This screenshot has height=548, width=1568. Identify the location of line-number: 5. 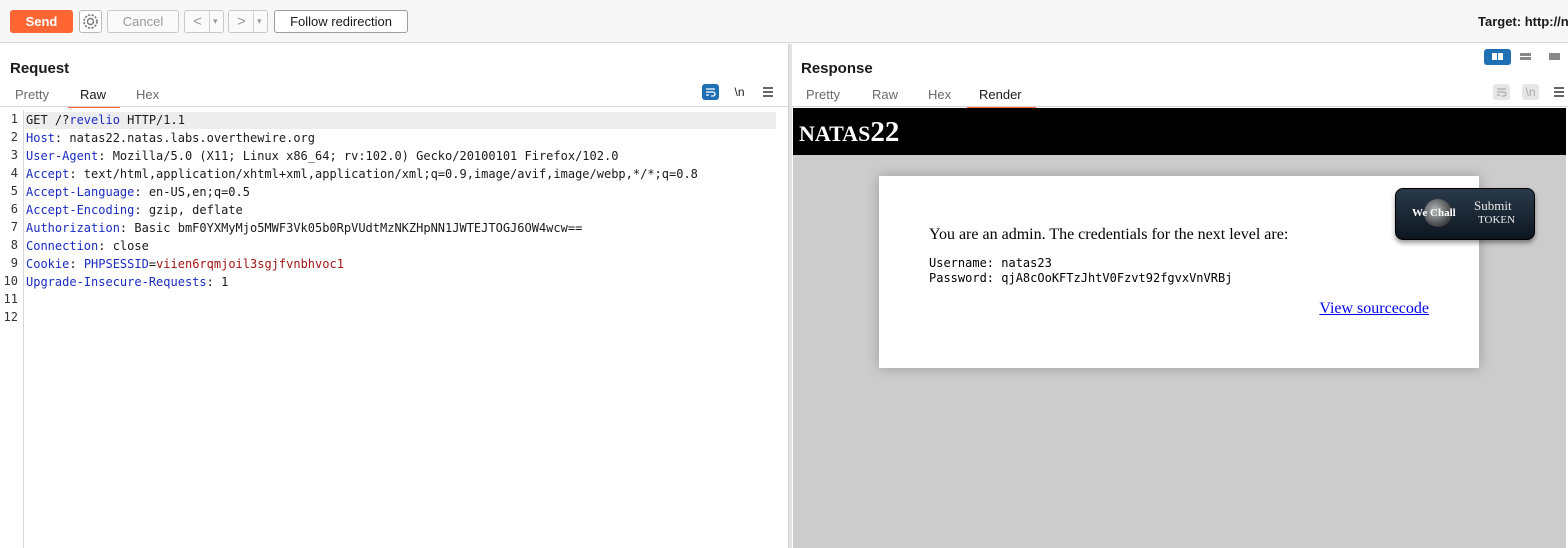
(14, 191).